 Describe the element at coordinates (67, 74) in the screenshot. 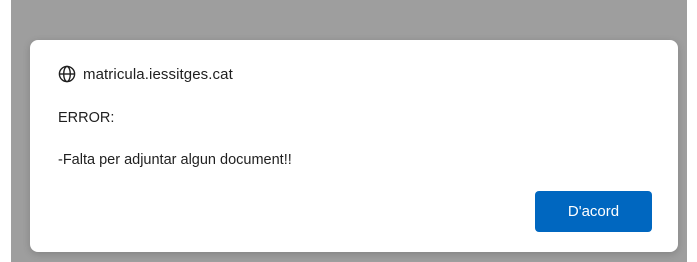

I see `globe-icon` at that location.